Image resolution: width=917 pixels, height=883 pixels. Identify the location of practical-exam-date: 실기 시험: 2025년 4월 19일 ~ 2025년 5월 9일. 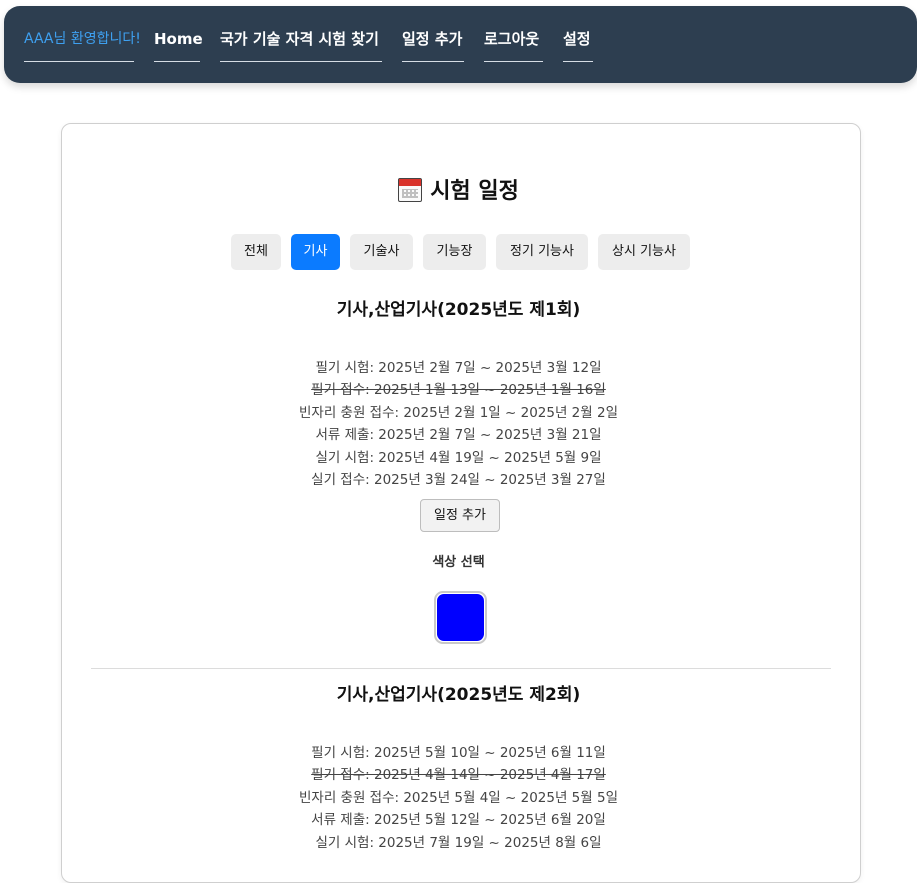
(458, 457).